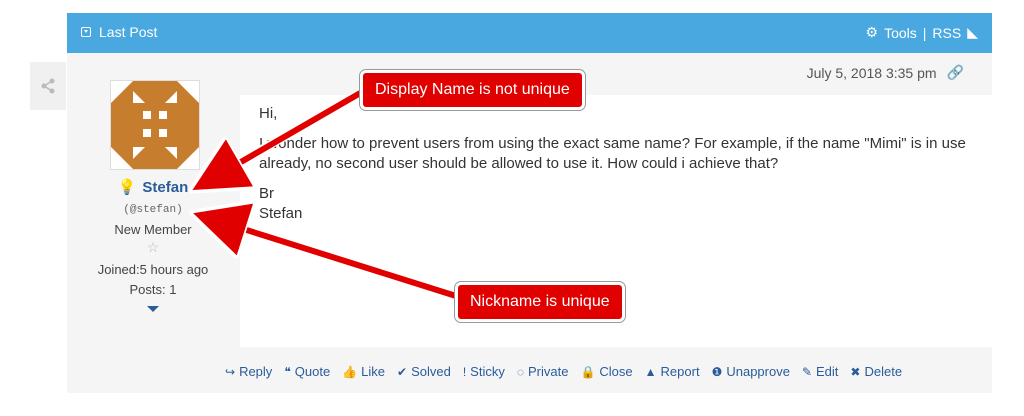 This screenshot has height=416, width=1024. Describe the element at coordinates (540, 302) in the screenshot. I see `nickname-callout: Nickname is unique` at that location.